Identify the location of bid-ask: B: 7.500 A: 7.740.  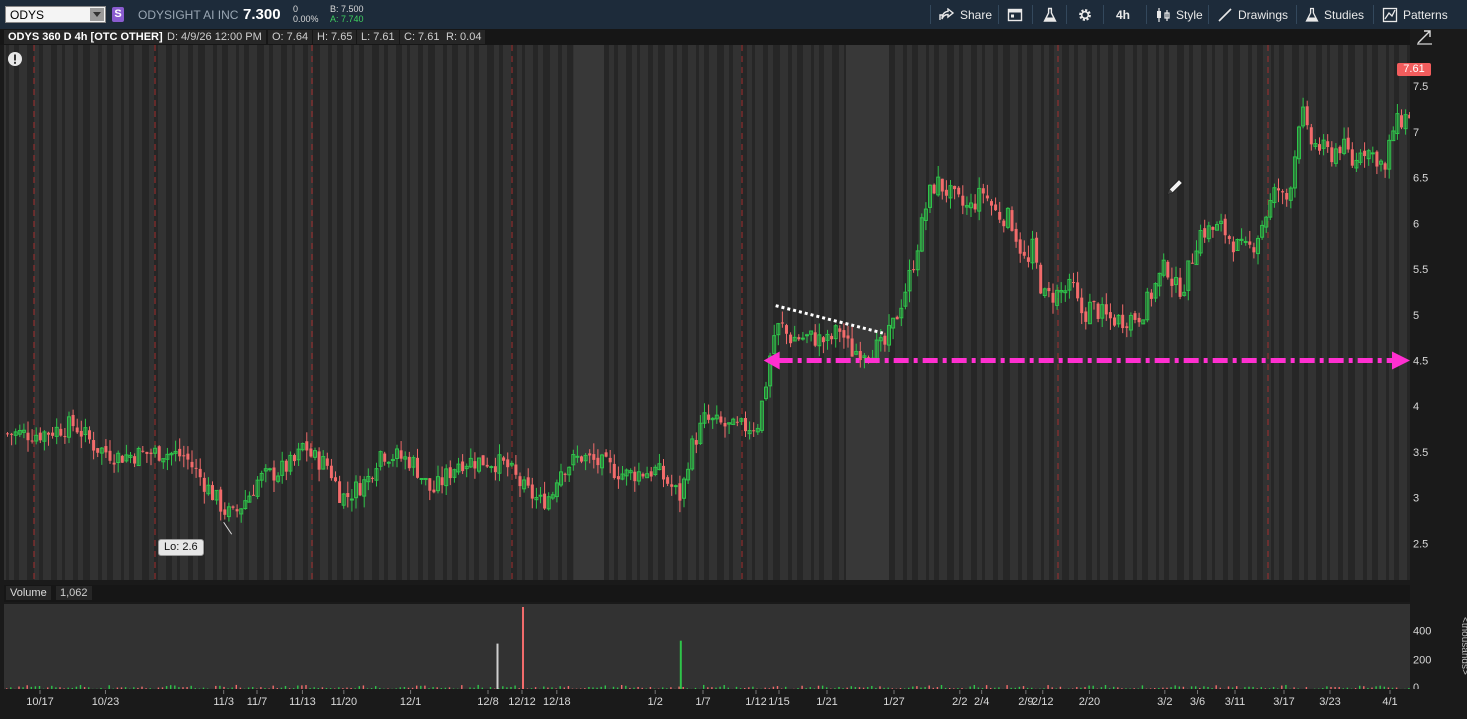
(347, 14).